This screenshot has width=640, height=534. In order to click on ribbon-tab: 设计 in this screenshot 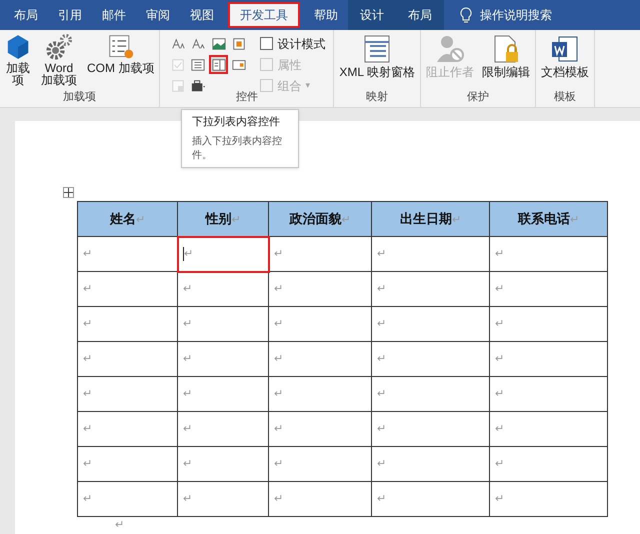, I will do `click(372, 15)`.